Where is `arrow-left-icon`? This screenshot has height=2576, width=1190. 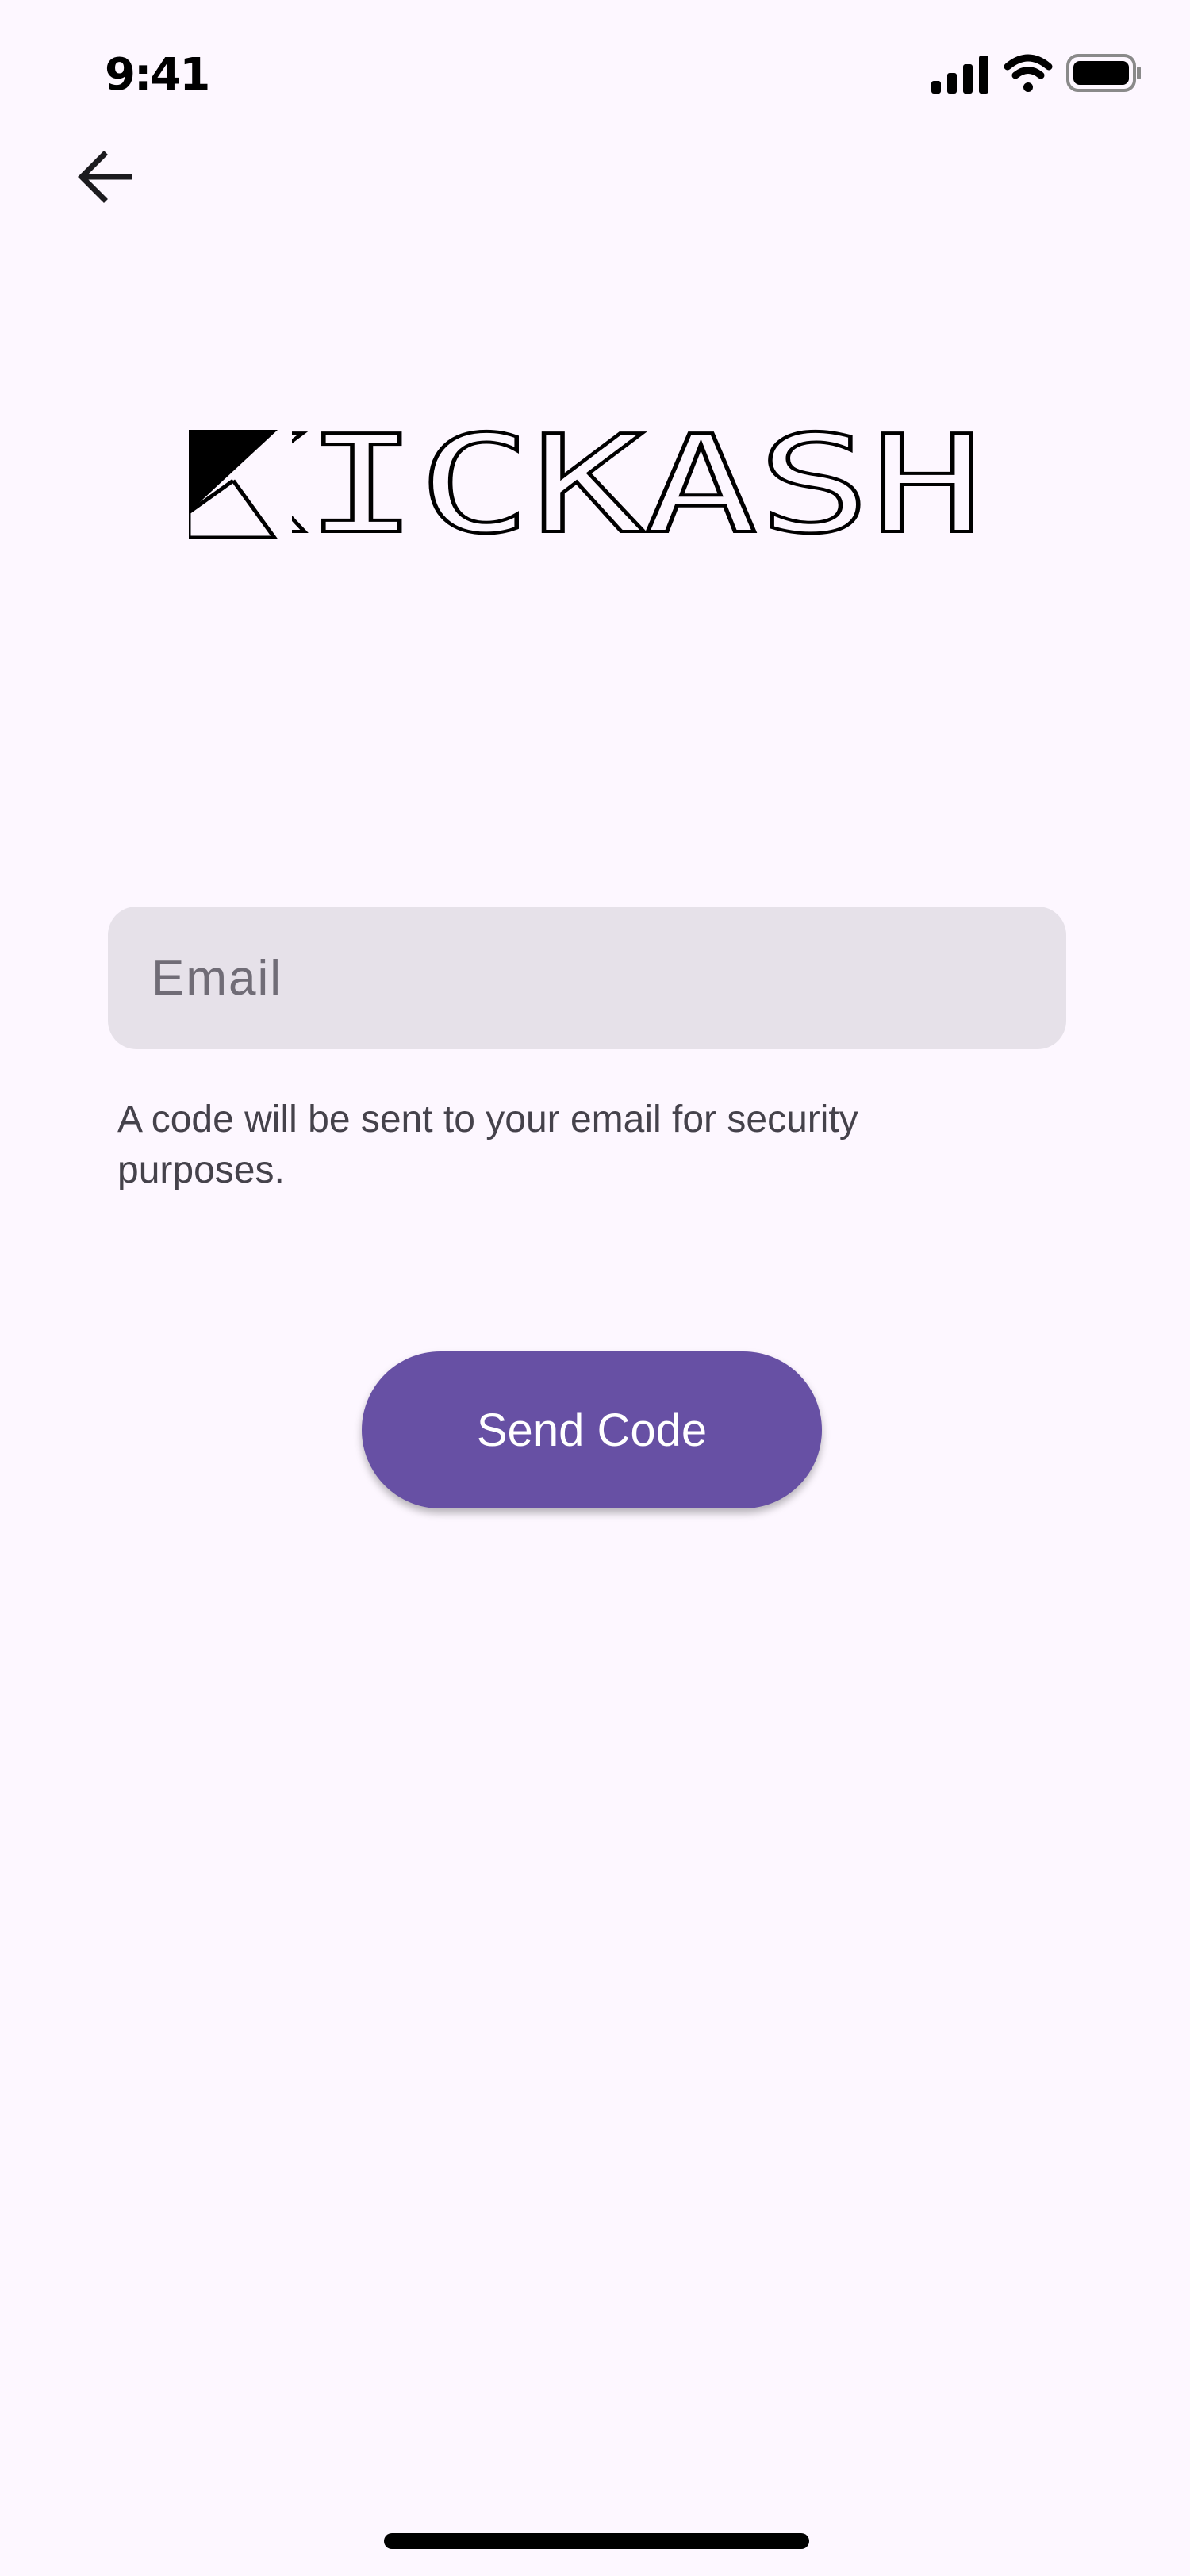 arrow-left-icon is located at coordinates (105, 177).